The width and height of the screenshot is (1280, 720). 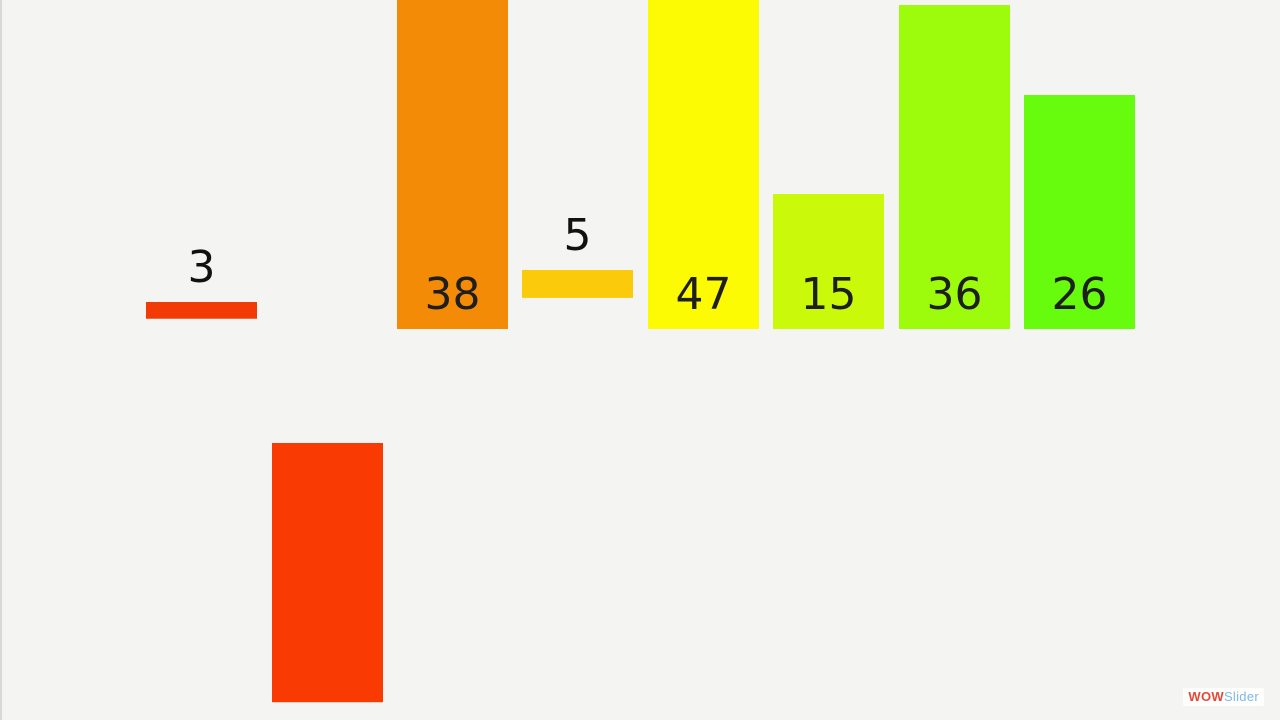 What do you see at coordinates (453, 294) in the screenshot?
I see `bar-label-2: 38` at bounding box center [453, 294].